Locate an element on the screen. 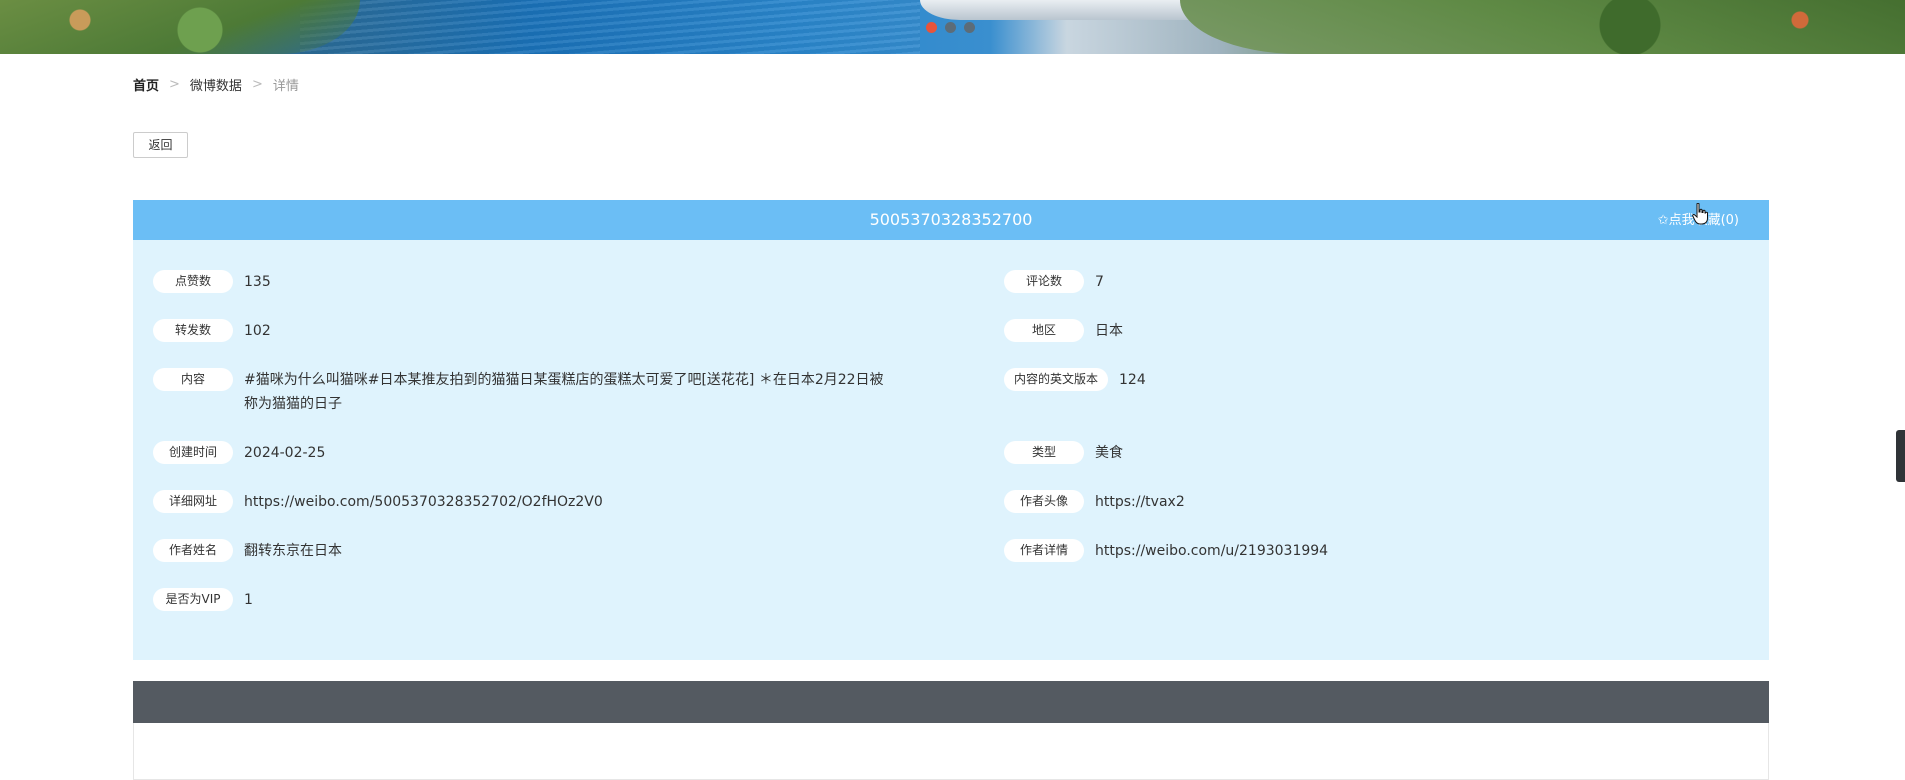  breadcrumb: 首页 > 微博数据 > 详情 is located at coordinates (216, 84).